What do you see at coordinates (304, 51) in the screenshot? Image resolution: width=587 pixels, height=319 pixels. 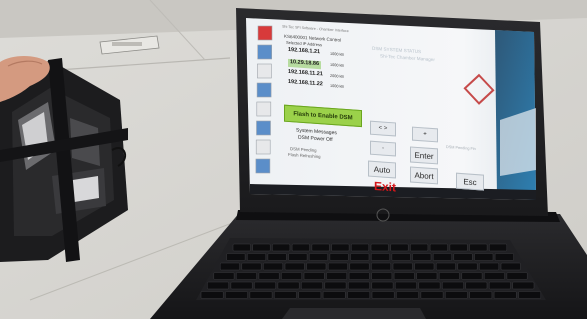 I see `ip-row-1: 192.168.1.21` at bounding box center [304, 51].